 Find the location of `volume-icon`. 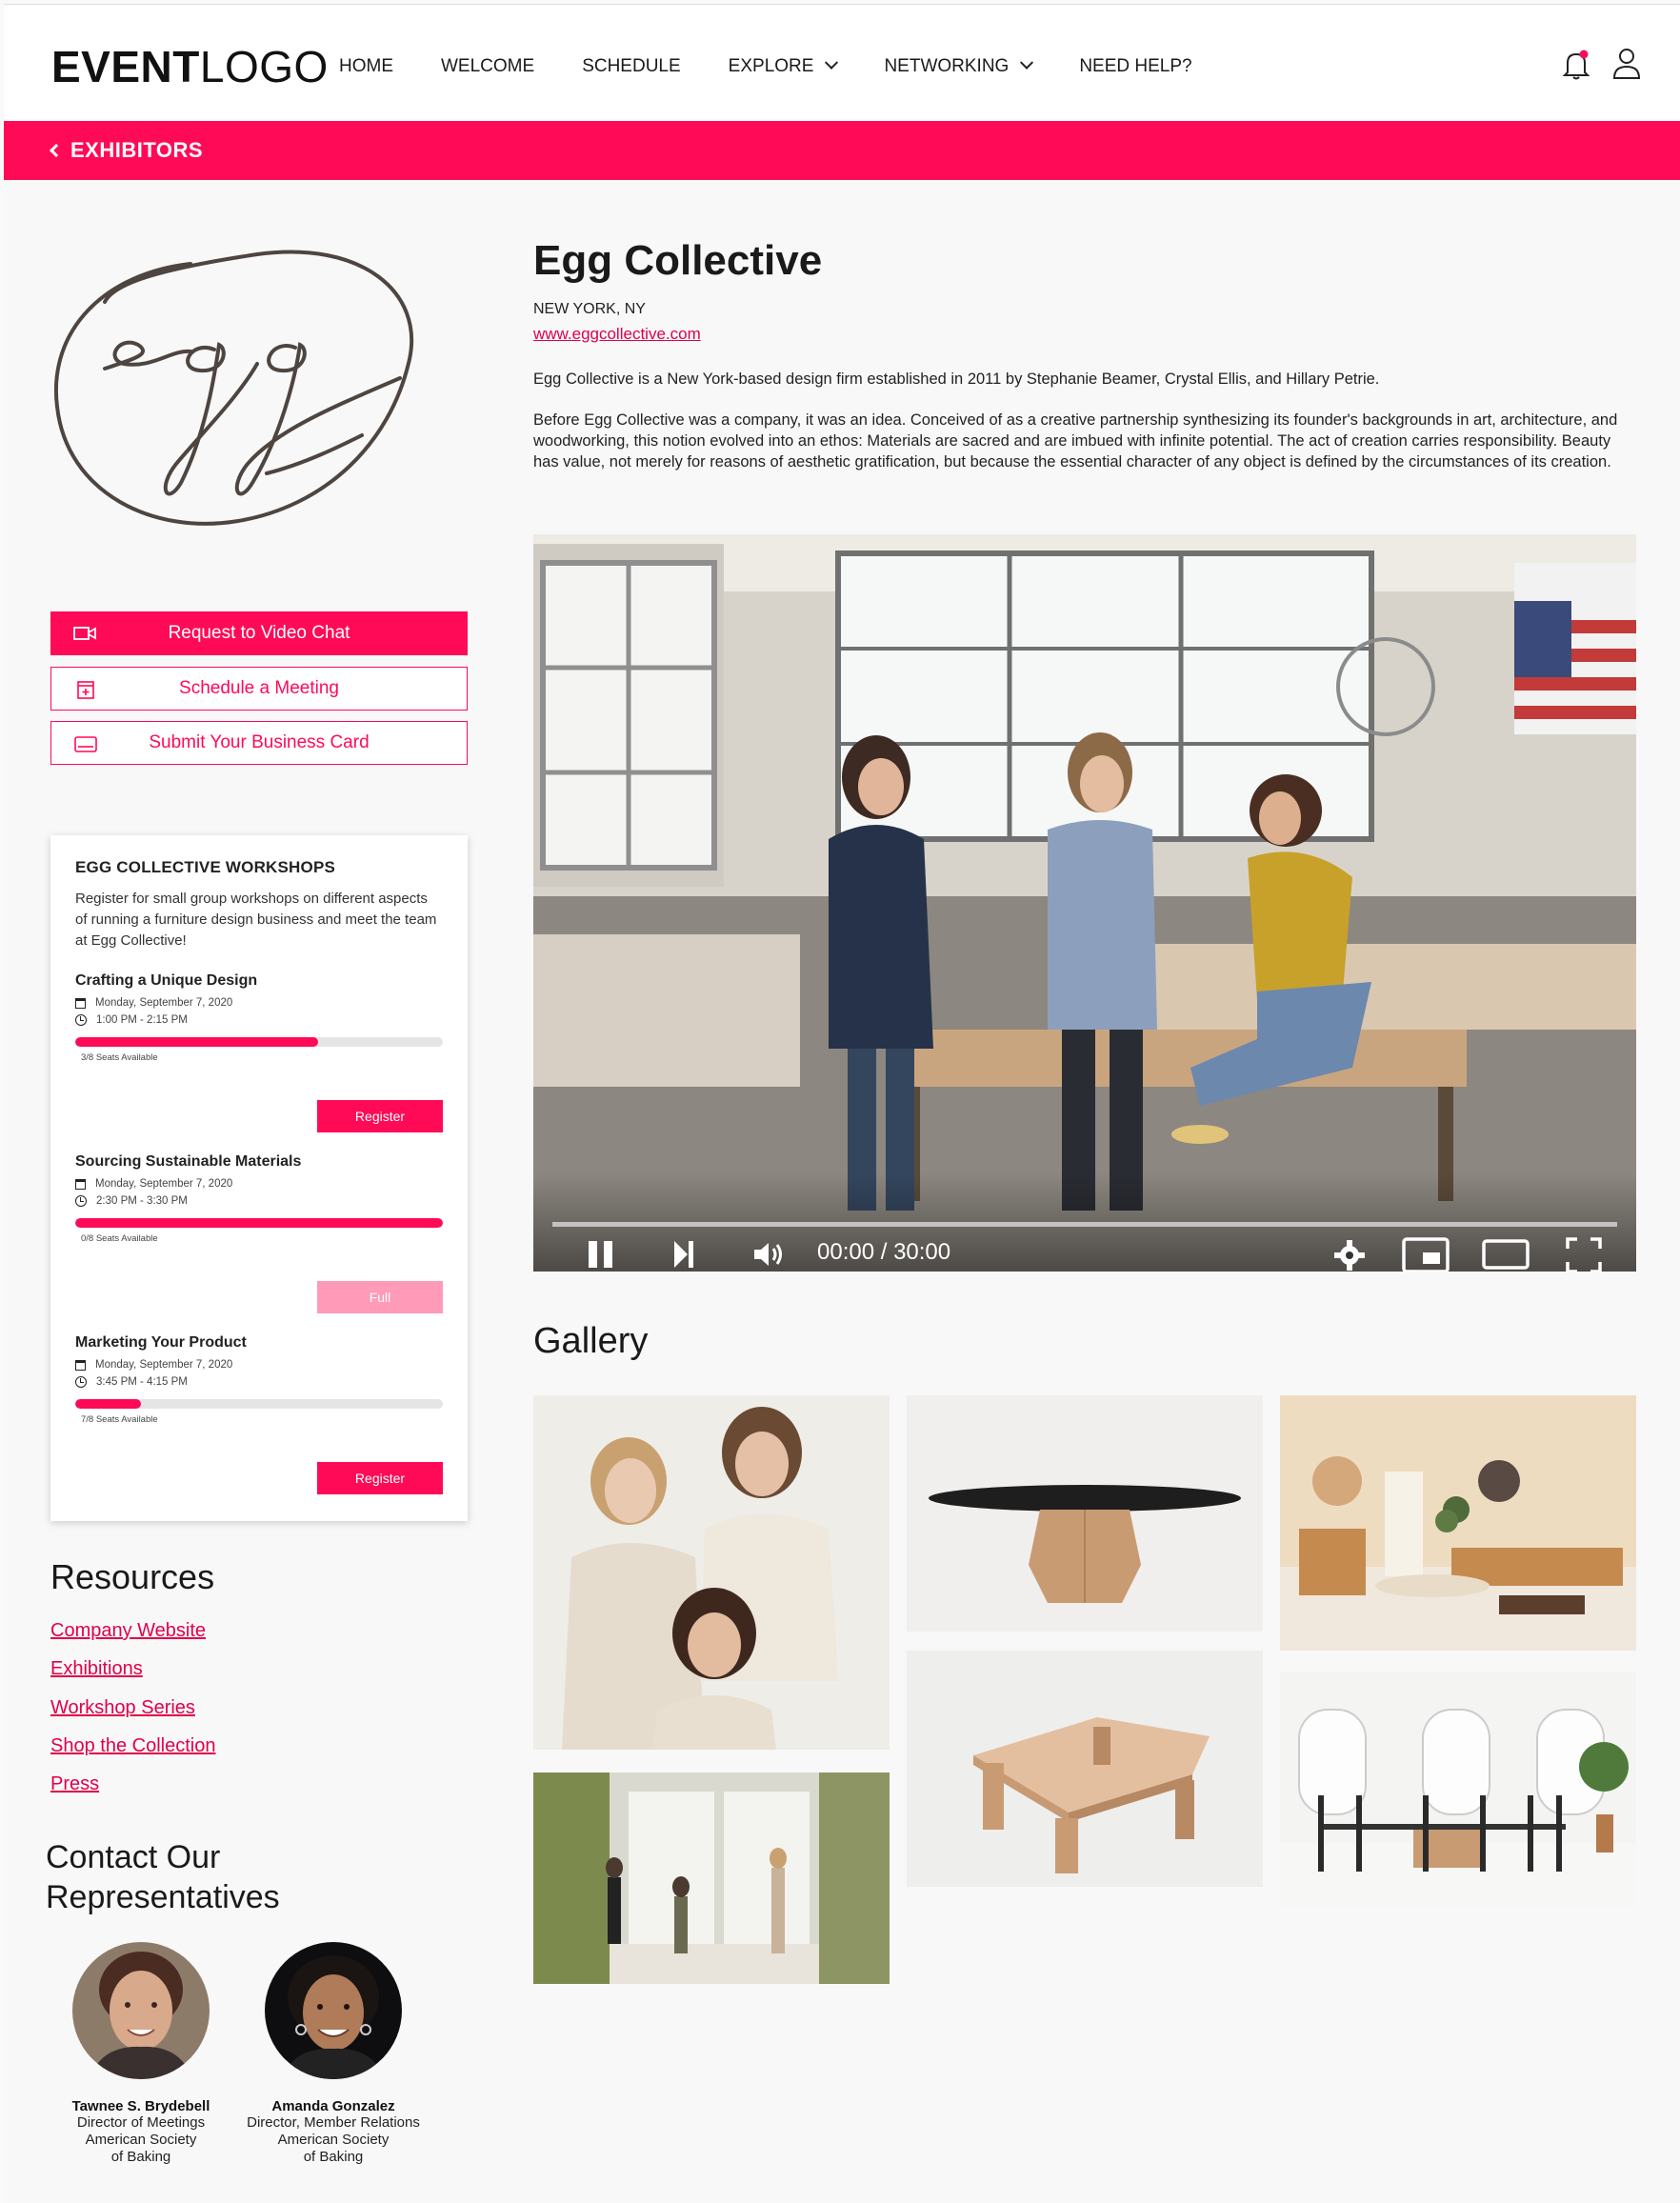

volume-icon is located at coordinates (768, 1254).